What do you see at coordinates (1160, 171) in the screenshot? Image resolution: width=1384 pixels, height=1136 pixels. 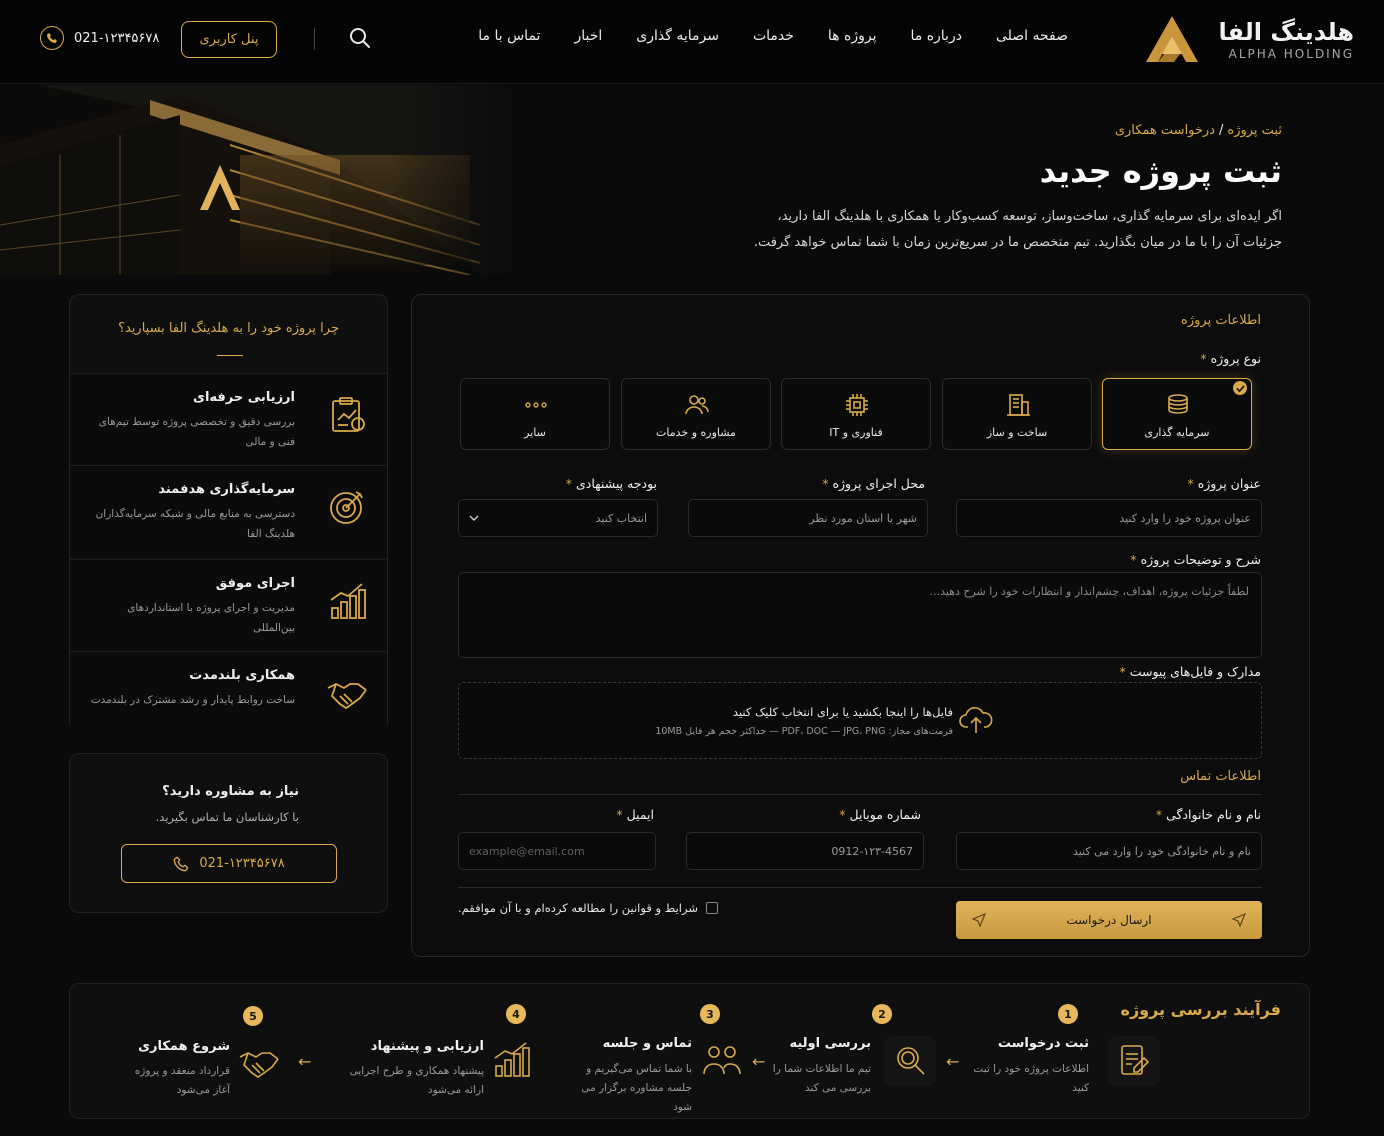 I see `page-title: ثبت پروژه جدید` at bounding box center [1160, 171].